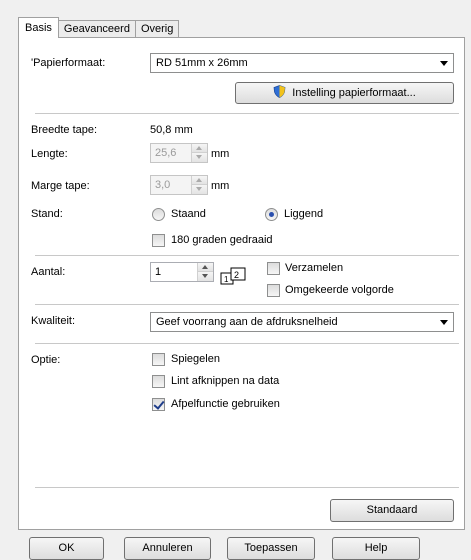  I want to click on paper-format-value: RD 51mm x 26mm, so click(202, 63).